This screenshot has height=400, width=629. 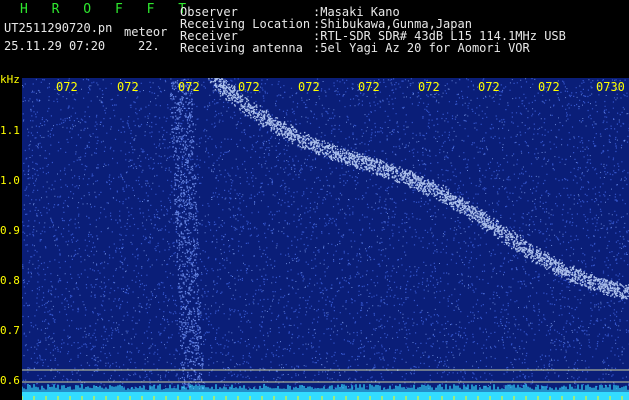 What do you see at coordinates (241, 48) in the screenshot?
I see `antenna-label: Receiving antenna` at bounding box center [241, 48].